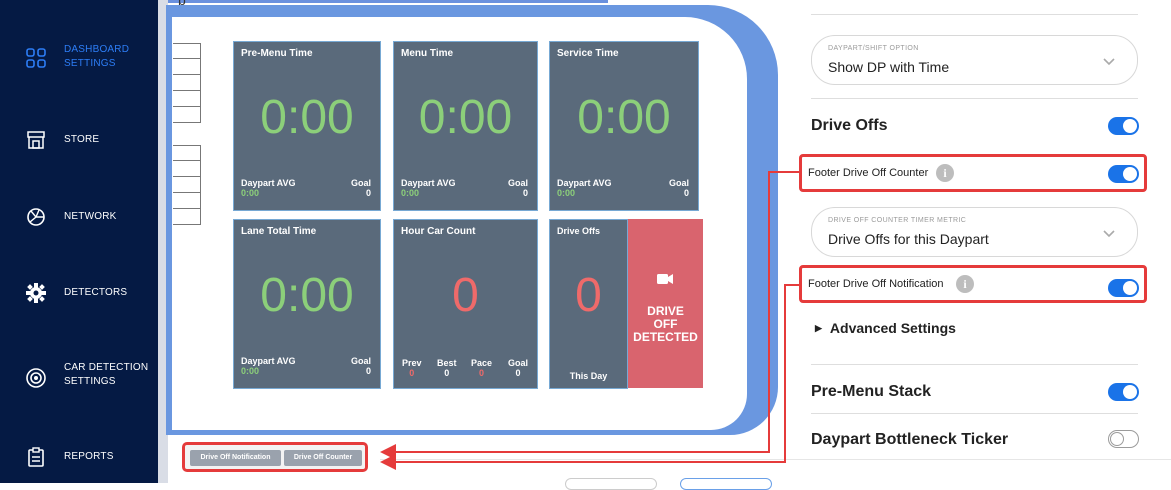 This screenshot has height=490, width=1171. What do you see at coordinates (36, 457) in the screenshot?
I see `clipboard-icon` at bounding box center [36, 457].